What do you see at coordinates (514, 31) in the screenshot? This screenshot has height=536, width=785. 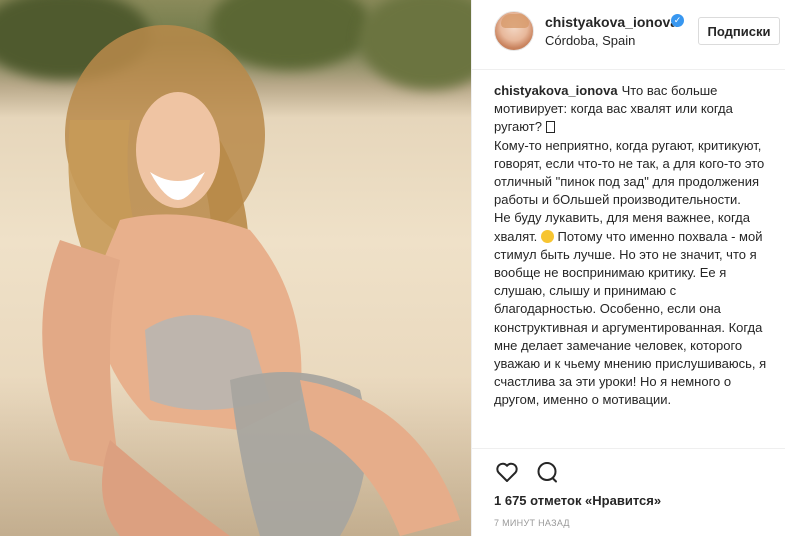 I see `avatar` at bounding box center [514, 31].